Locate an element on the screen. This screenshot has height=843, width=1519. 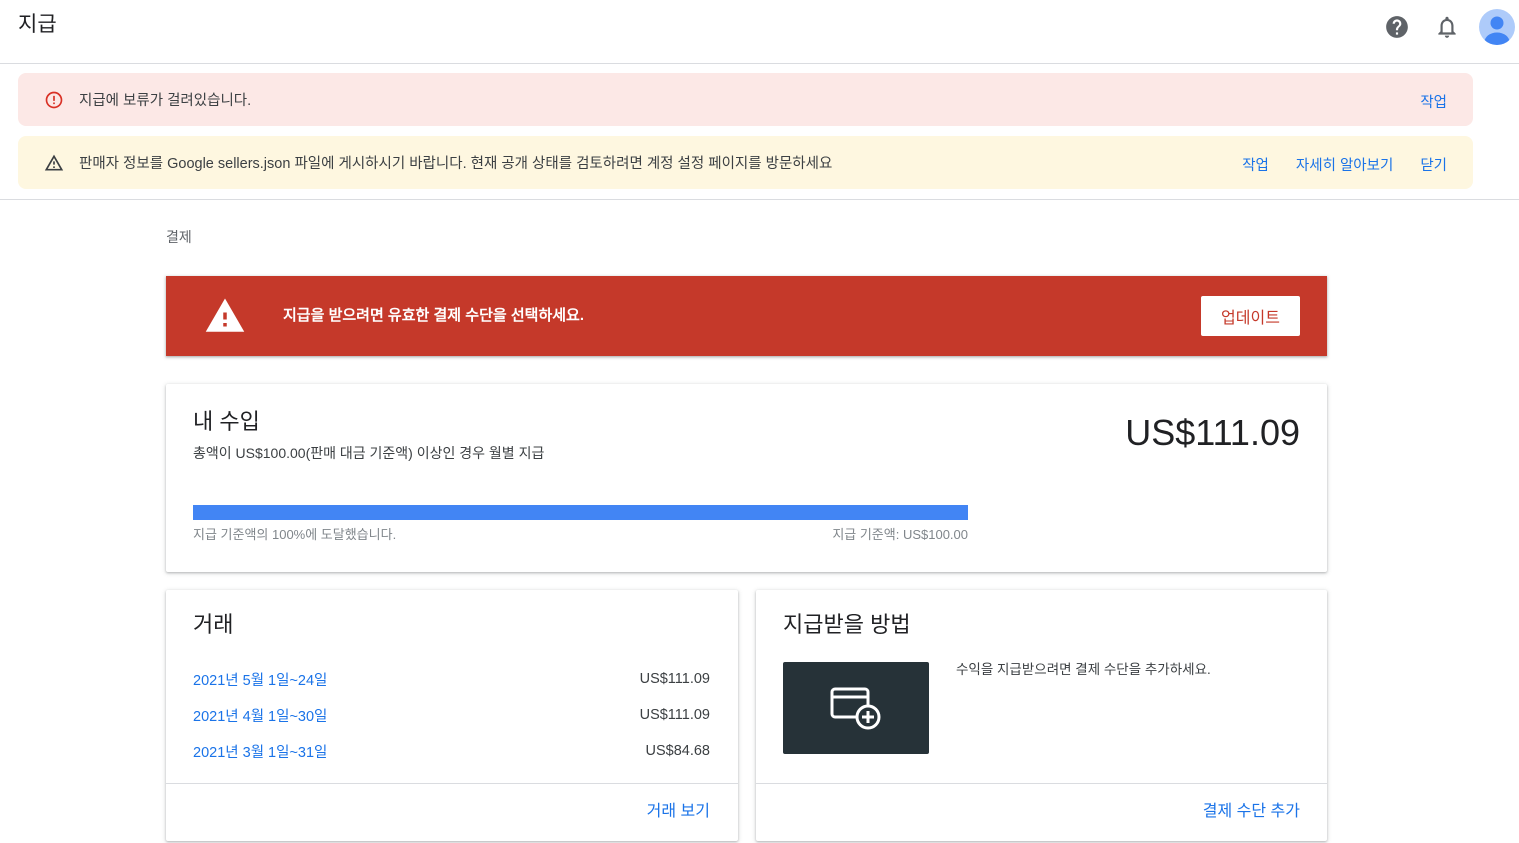
transaction-period-link: 2021년 4월 1일~30일 is located at coordinates (260, 715).